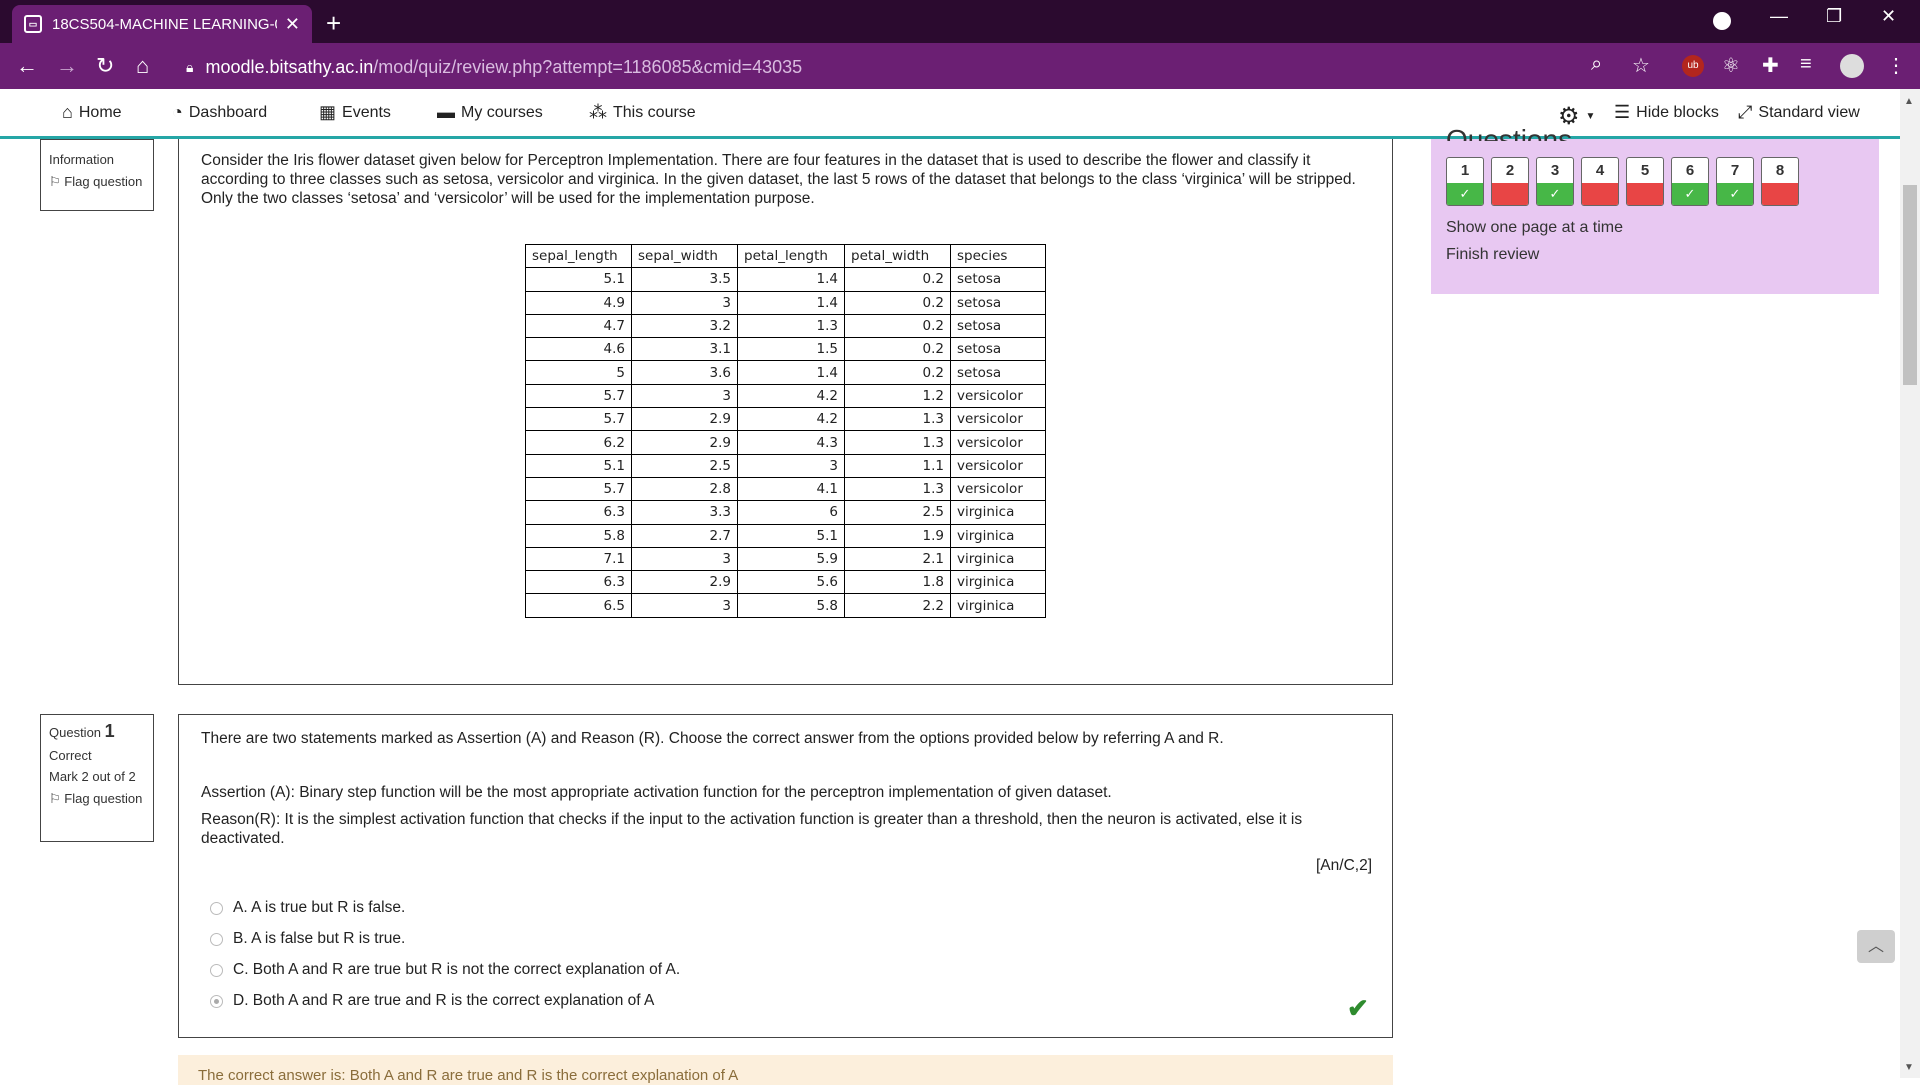 Image resolution: width=1920 pixels, height=1085 pixels. Describe the element at coordinates (219, 112) in the screenshot. I see `nav-dashboard: ◔ Dashboard` at that location.